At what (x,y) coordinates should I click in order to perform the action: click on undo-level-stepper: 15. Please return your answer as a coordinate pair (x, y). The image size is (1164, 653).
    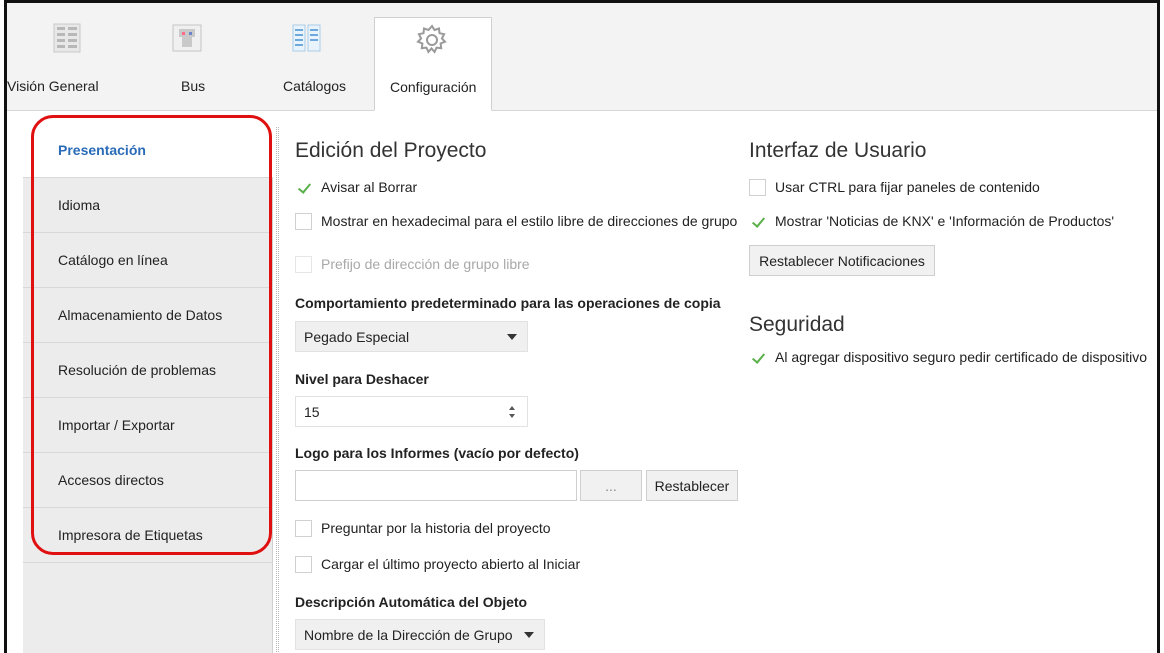
    Looking at the image, I should click on (411, 411).